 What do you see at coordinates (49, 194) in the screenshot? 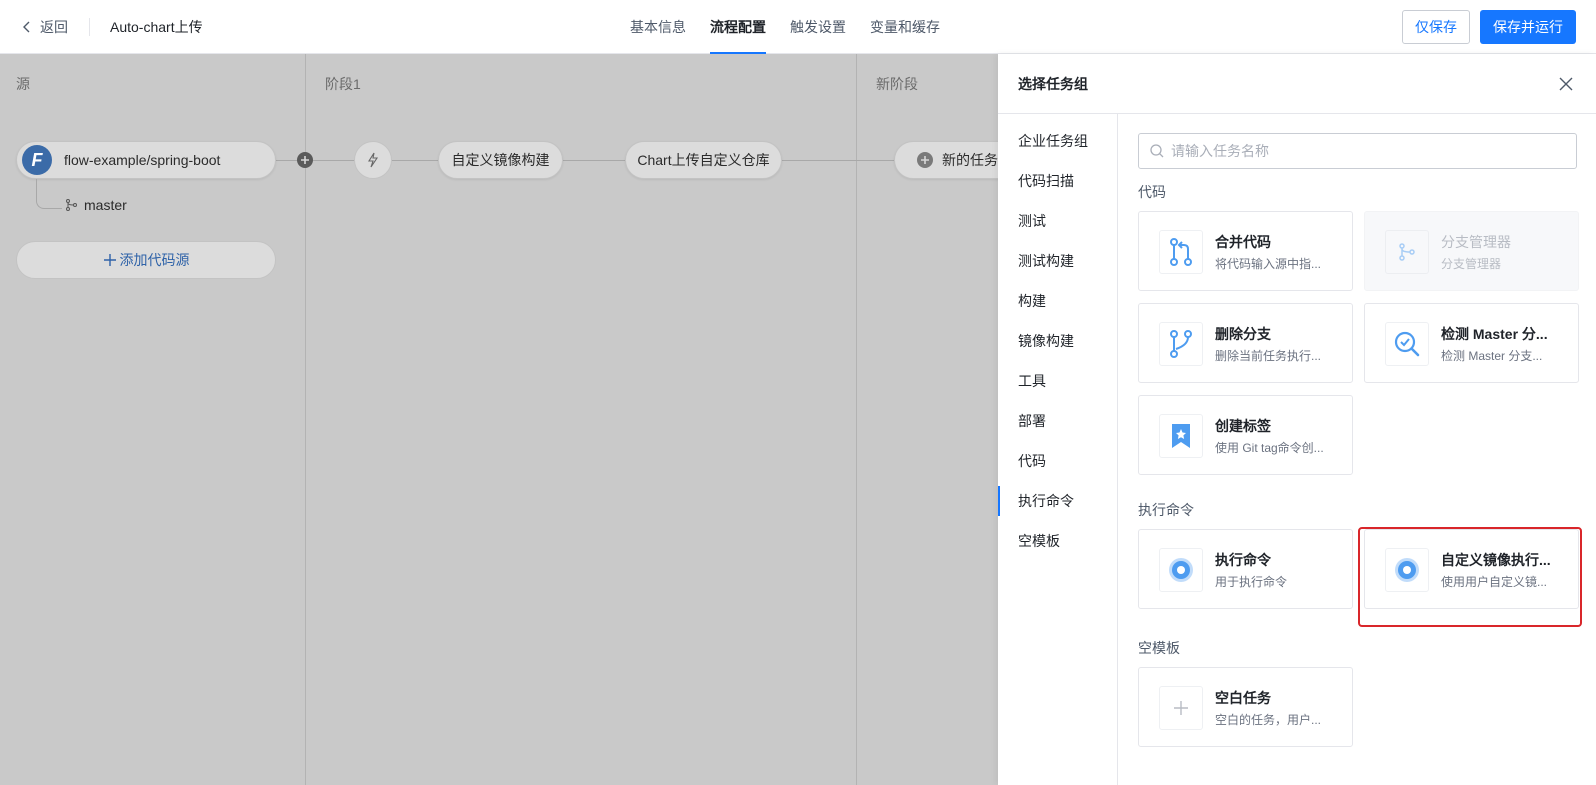
I see `branch-connector` at bounding box center [49, 194].